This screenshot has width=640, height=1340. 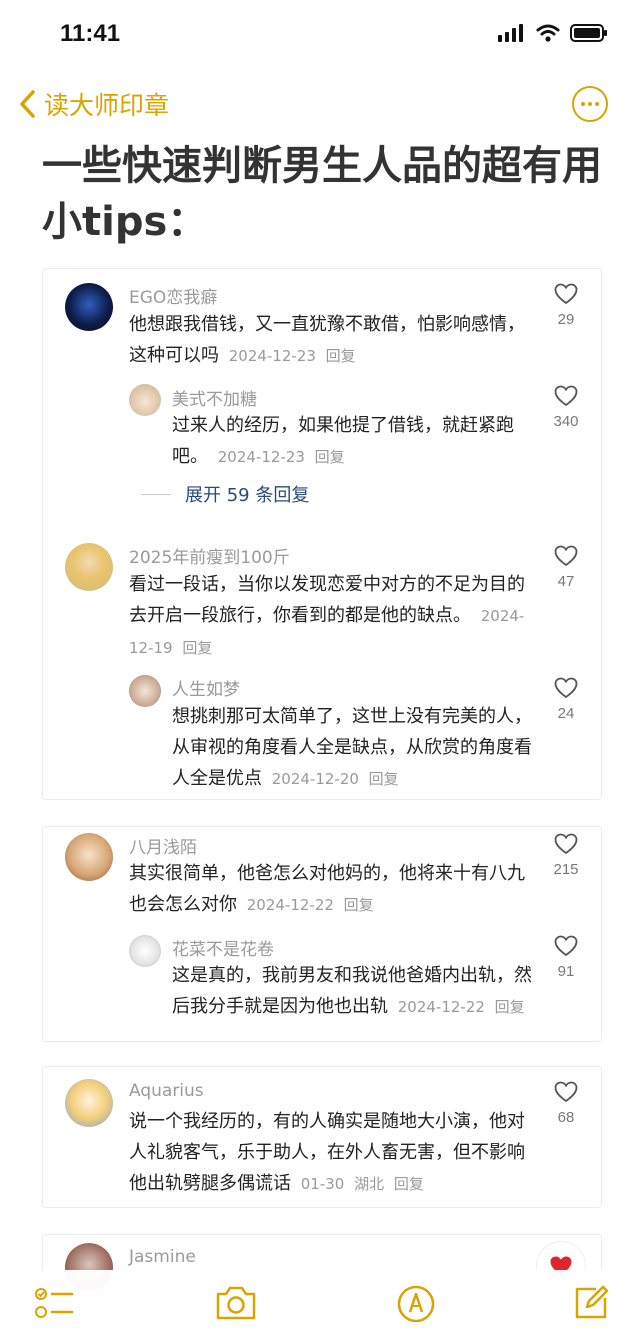 What do you see at coordinates (322, 194) in the screenshot?
I see `note-title: 一些快速判断男生人品的超有用小tips：` at bounding box center [322, 194].